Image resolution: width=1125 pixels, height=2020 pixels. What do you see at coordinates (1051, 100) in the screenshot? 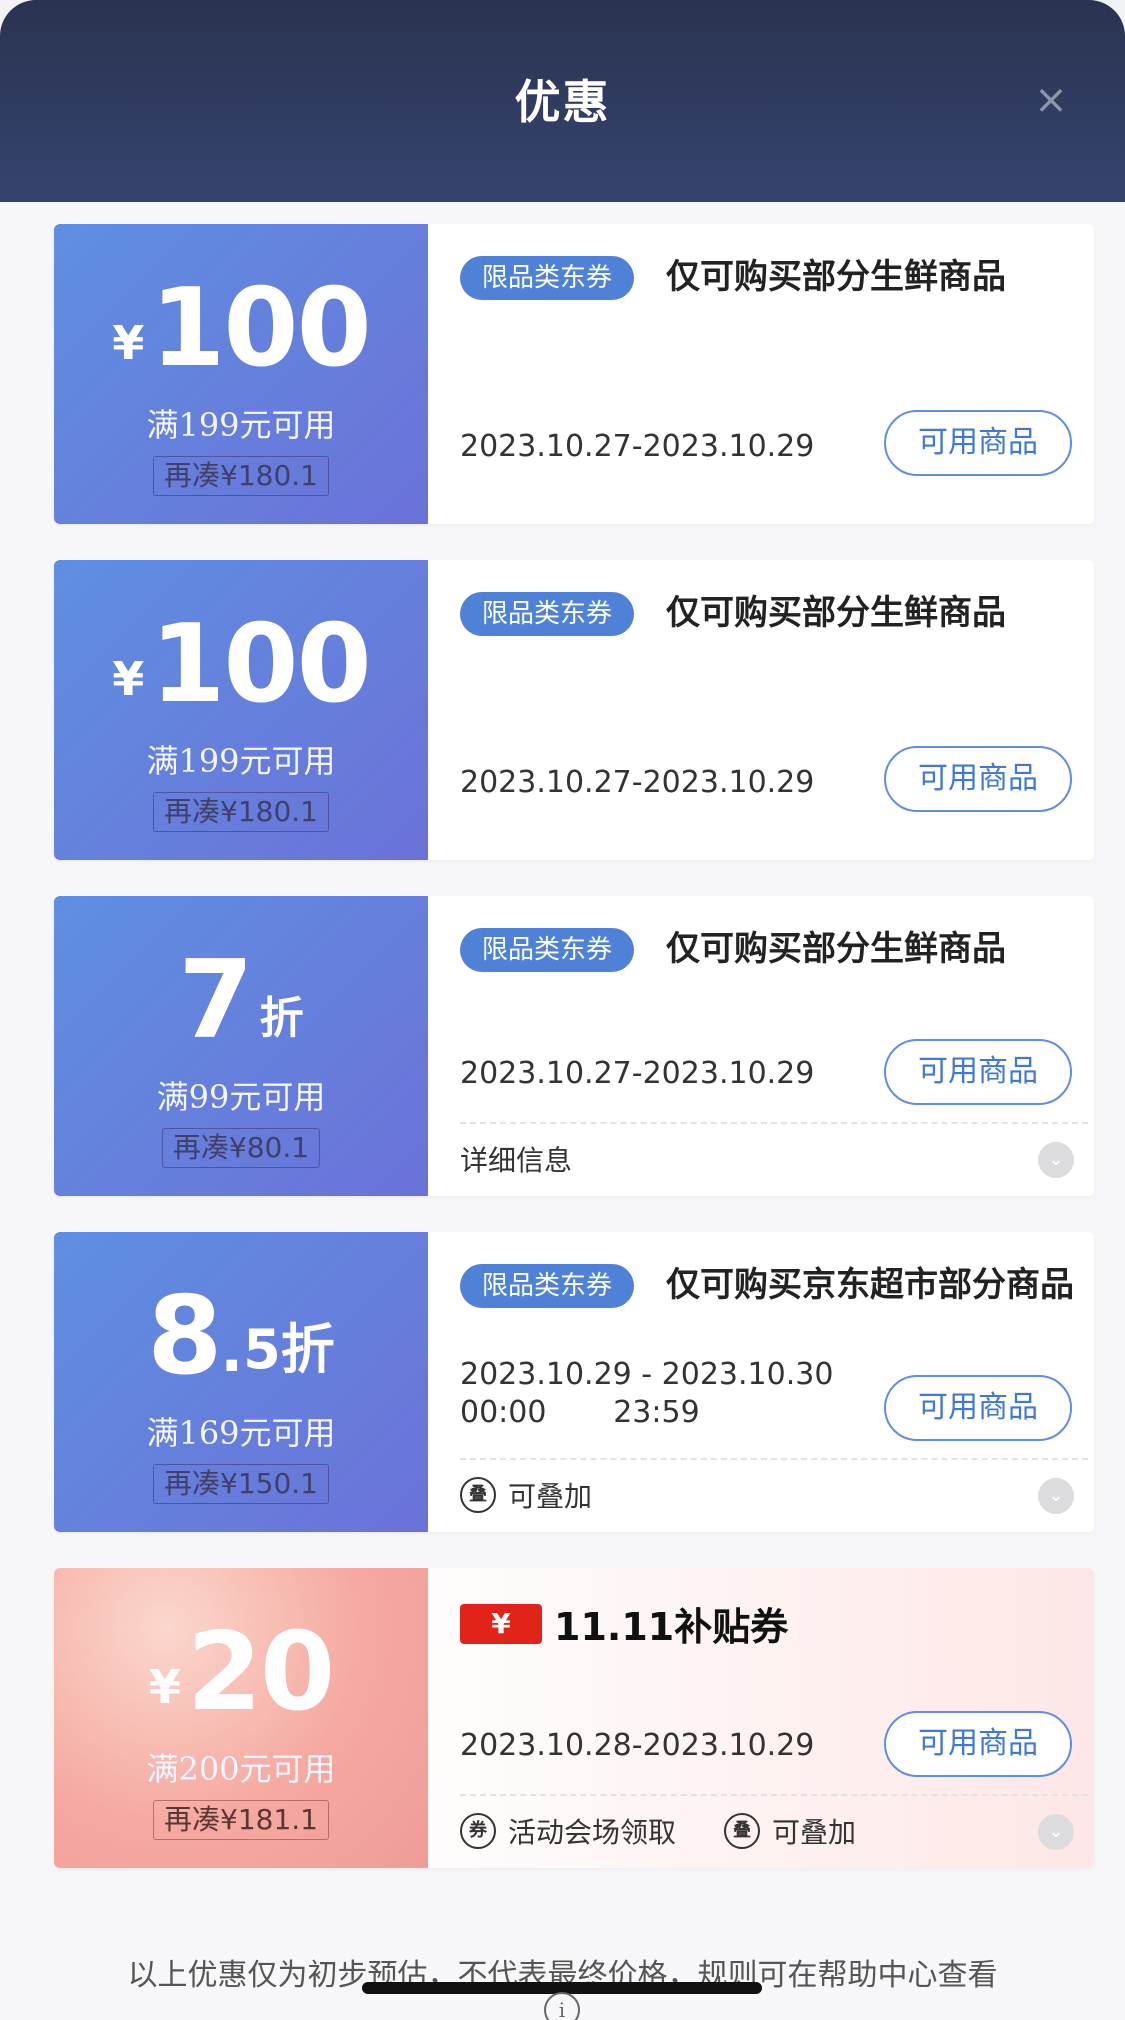
I see `close-icon: ×` at bounding box center [1051, 100].